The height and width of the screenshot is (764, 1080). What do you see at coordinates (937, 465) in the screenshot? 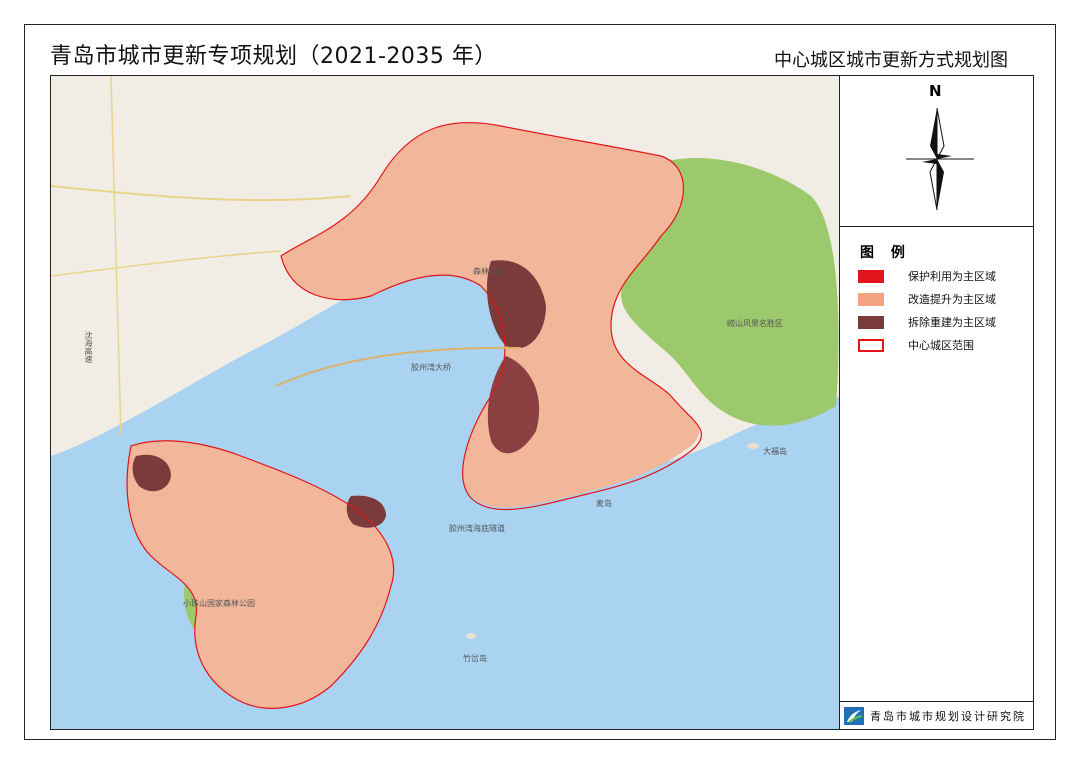
I see `legend: 图 例 保护利用为主区域 改造提升为主区域 拆除重建为主区域 中心城区范围` at bounding box center [937, 465].